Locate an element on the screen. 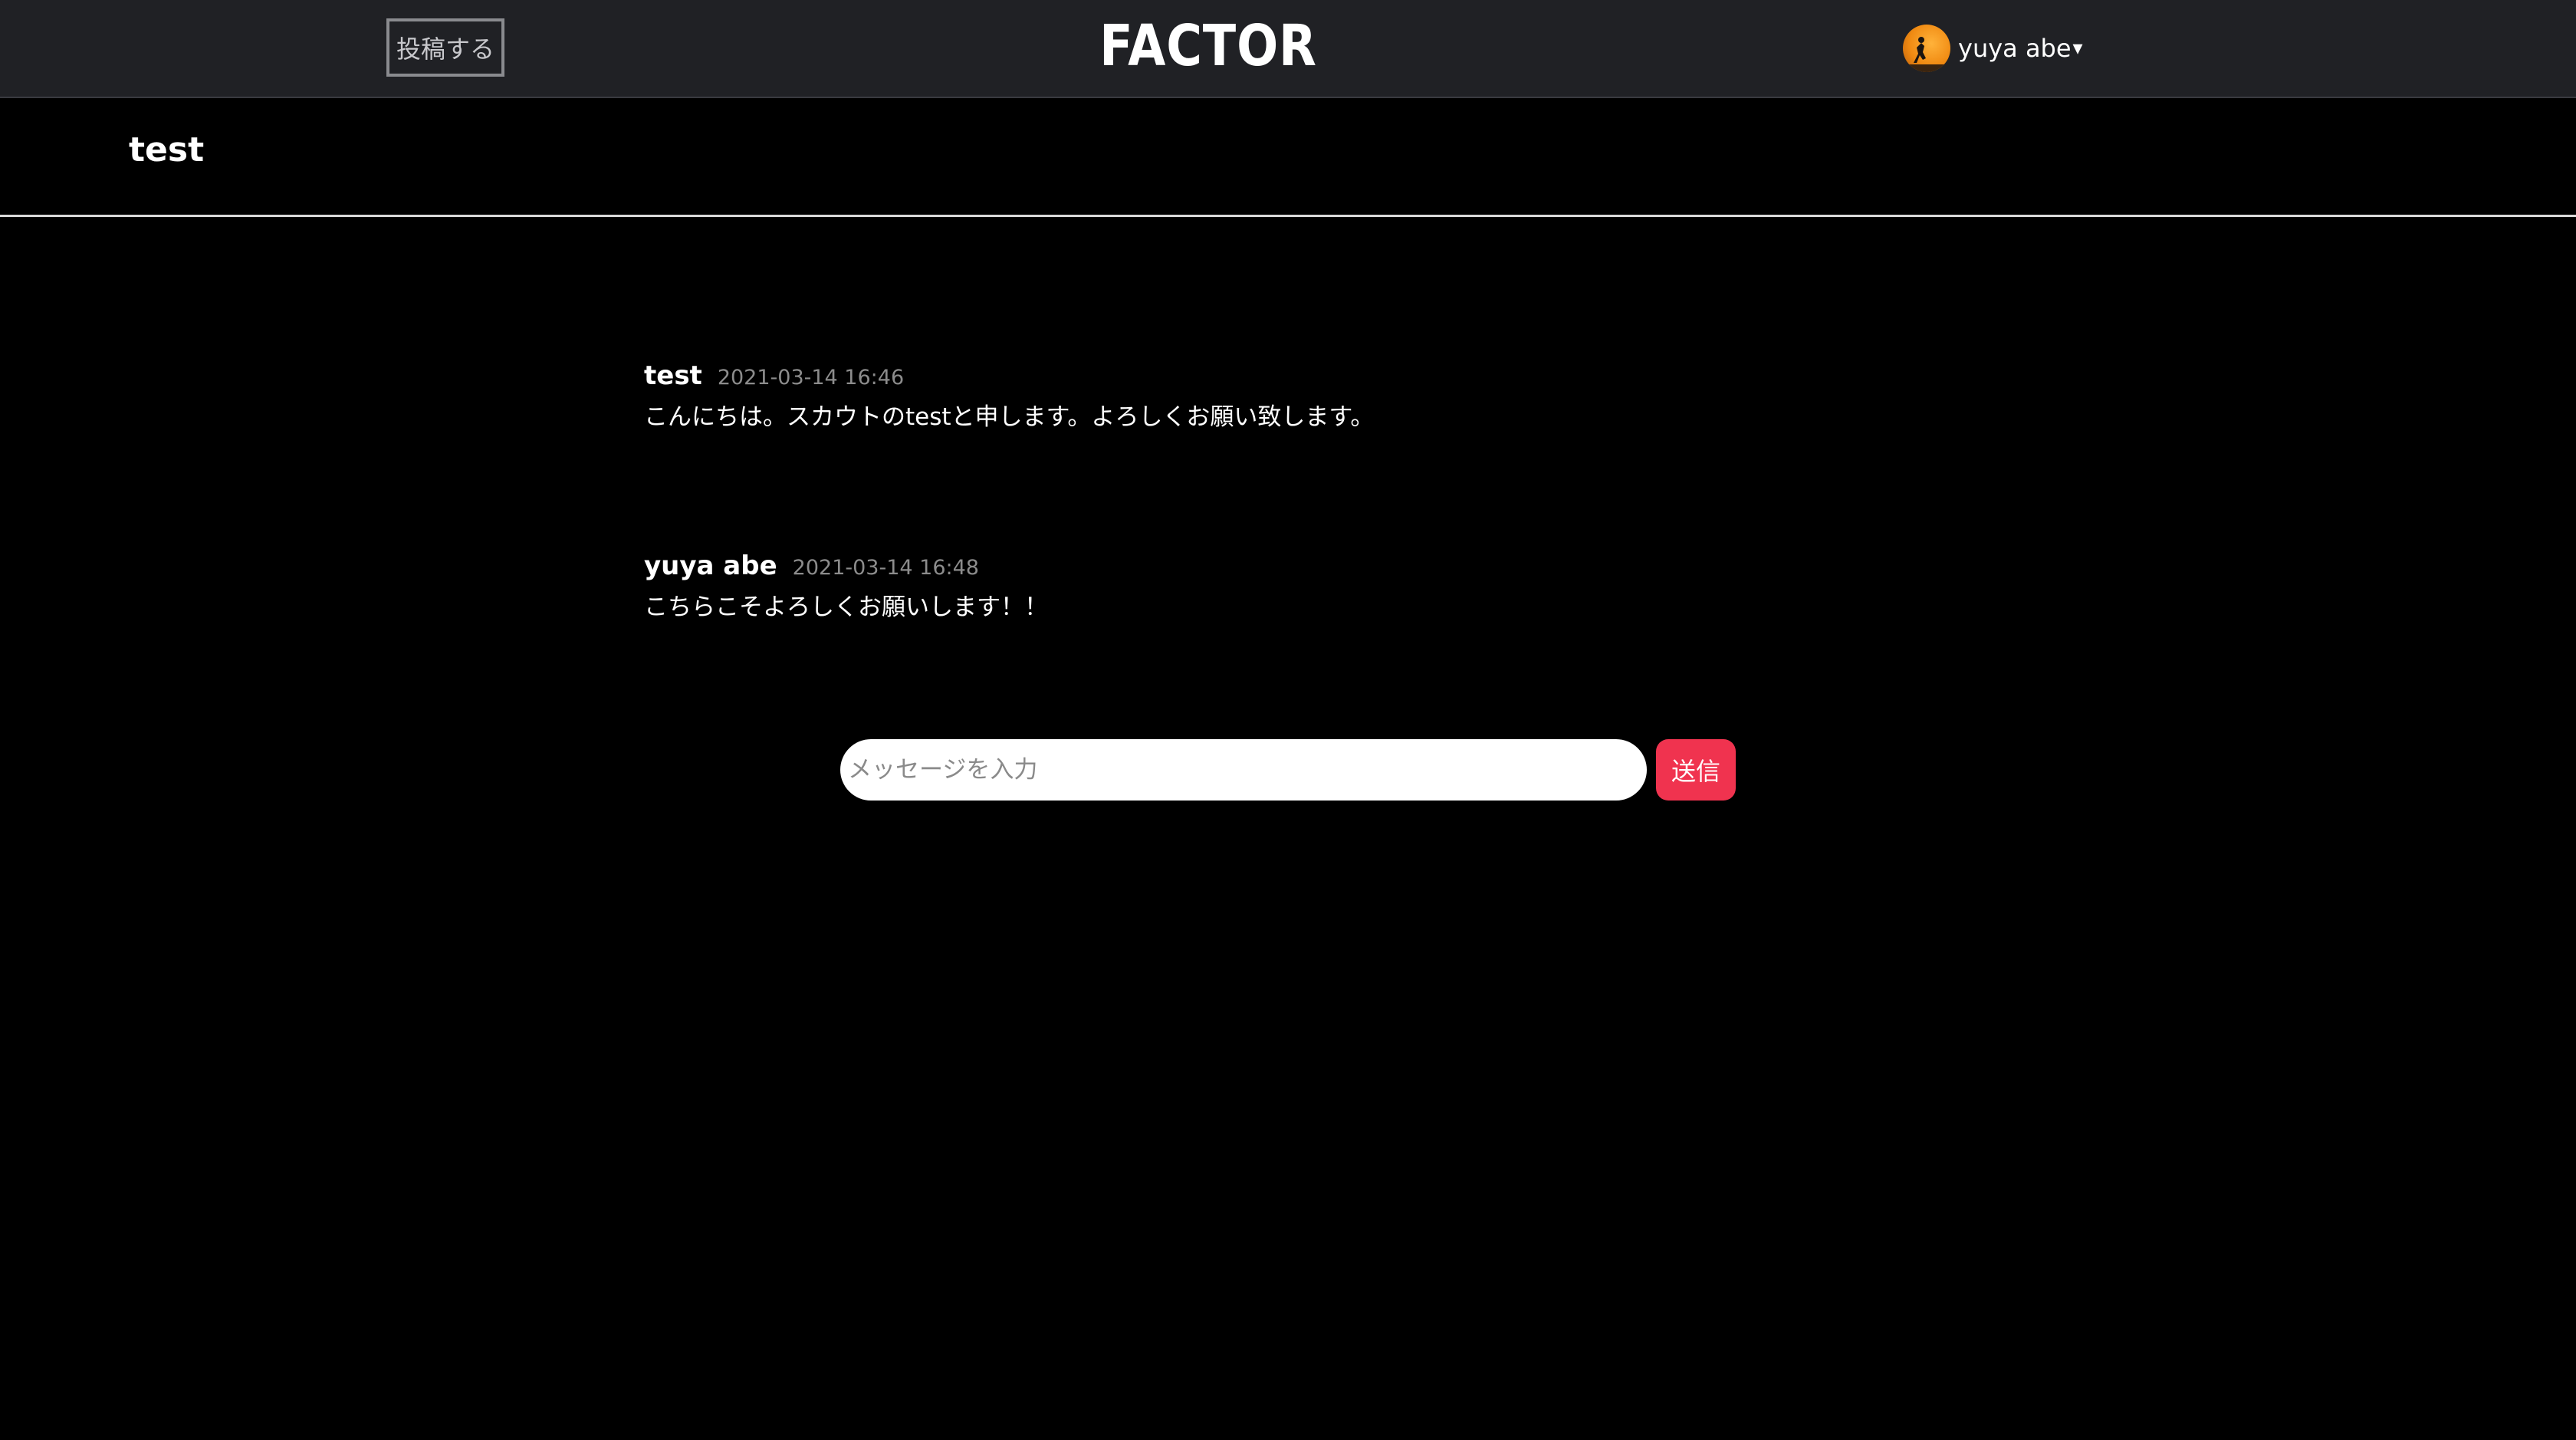 Image resolution: width=2576 pixels, height=1440 pixels. message-header: test 2021-03-14 16:46 is located at coordinates (1009, 375).